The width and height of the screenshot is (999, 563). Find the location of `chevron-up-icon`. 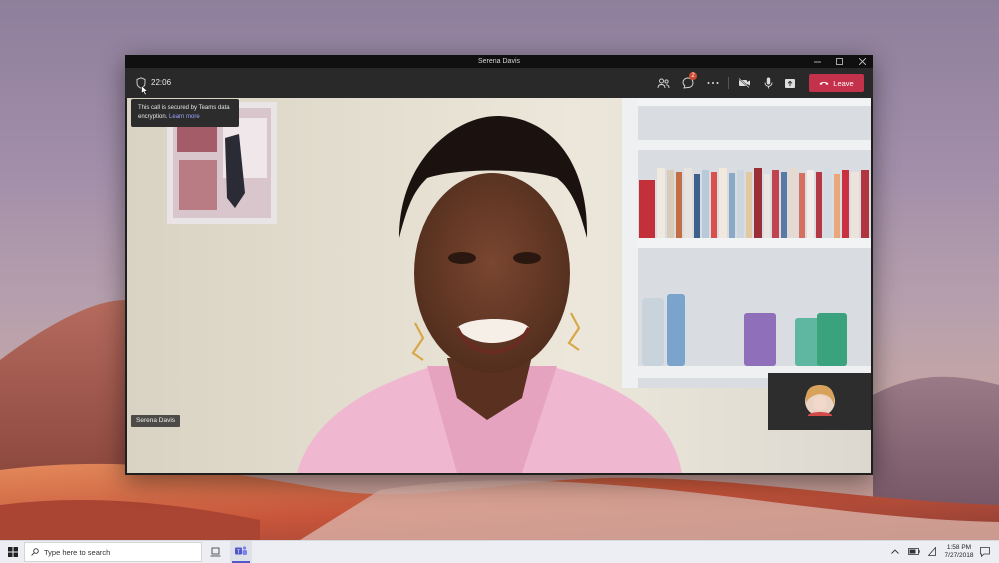

chevron-up-icon is located at coordinates (895, 551).